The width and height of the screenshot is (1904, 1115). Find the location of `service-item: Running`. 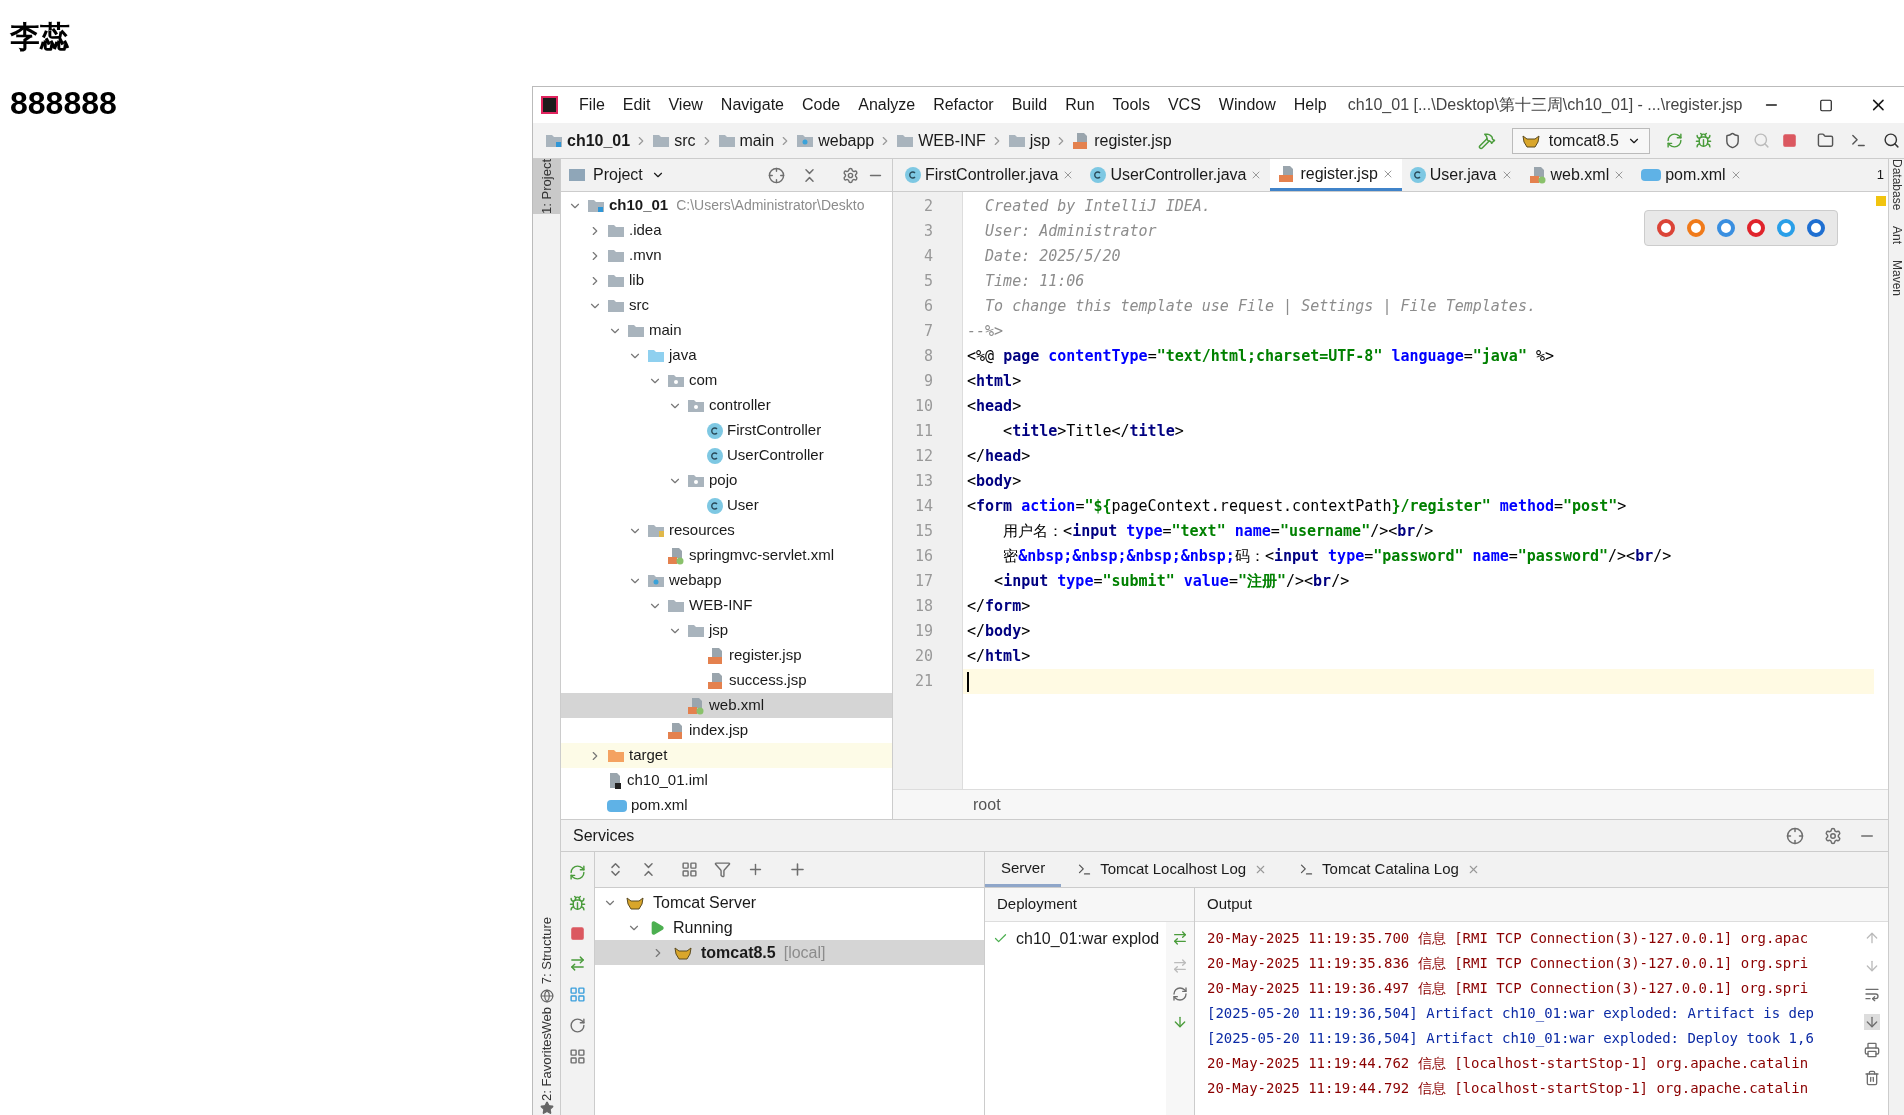

service-item: Running is located at coordinates (789, 927).